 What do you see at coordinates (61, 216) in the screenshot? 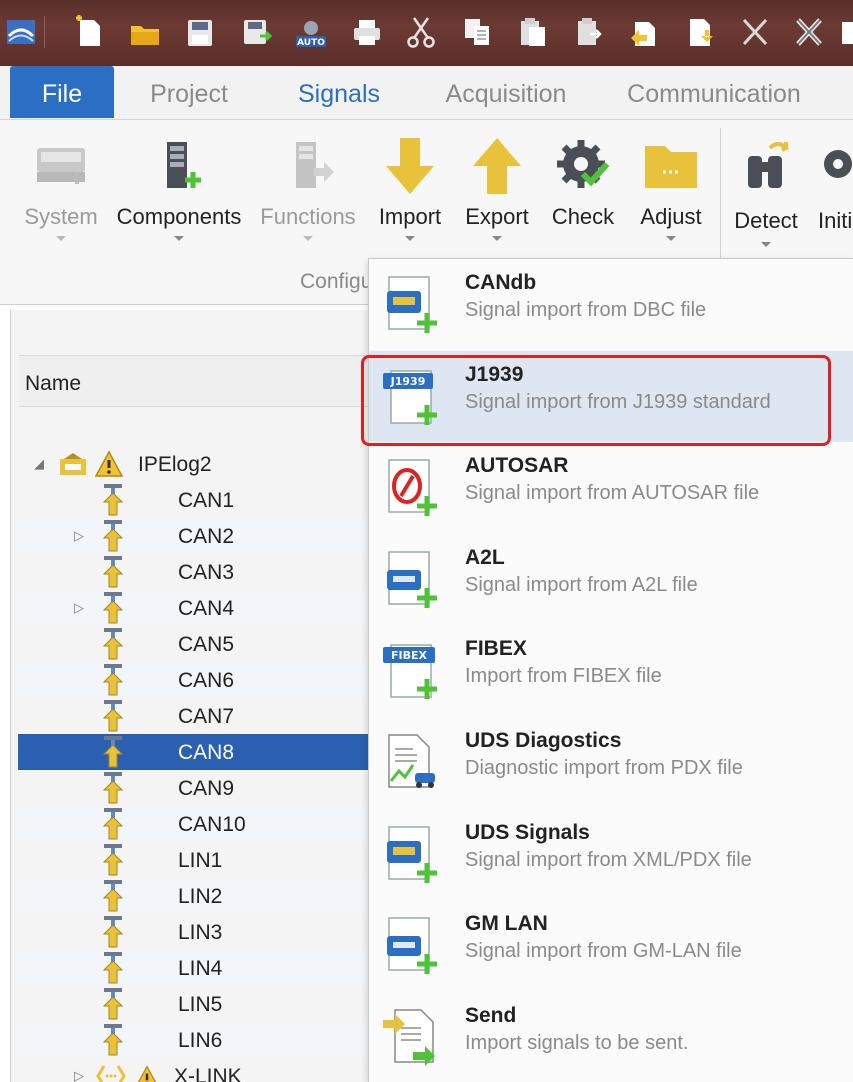
I see `system-label: System` at bounding box center [61, 216].